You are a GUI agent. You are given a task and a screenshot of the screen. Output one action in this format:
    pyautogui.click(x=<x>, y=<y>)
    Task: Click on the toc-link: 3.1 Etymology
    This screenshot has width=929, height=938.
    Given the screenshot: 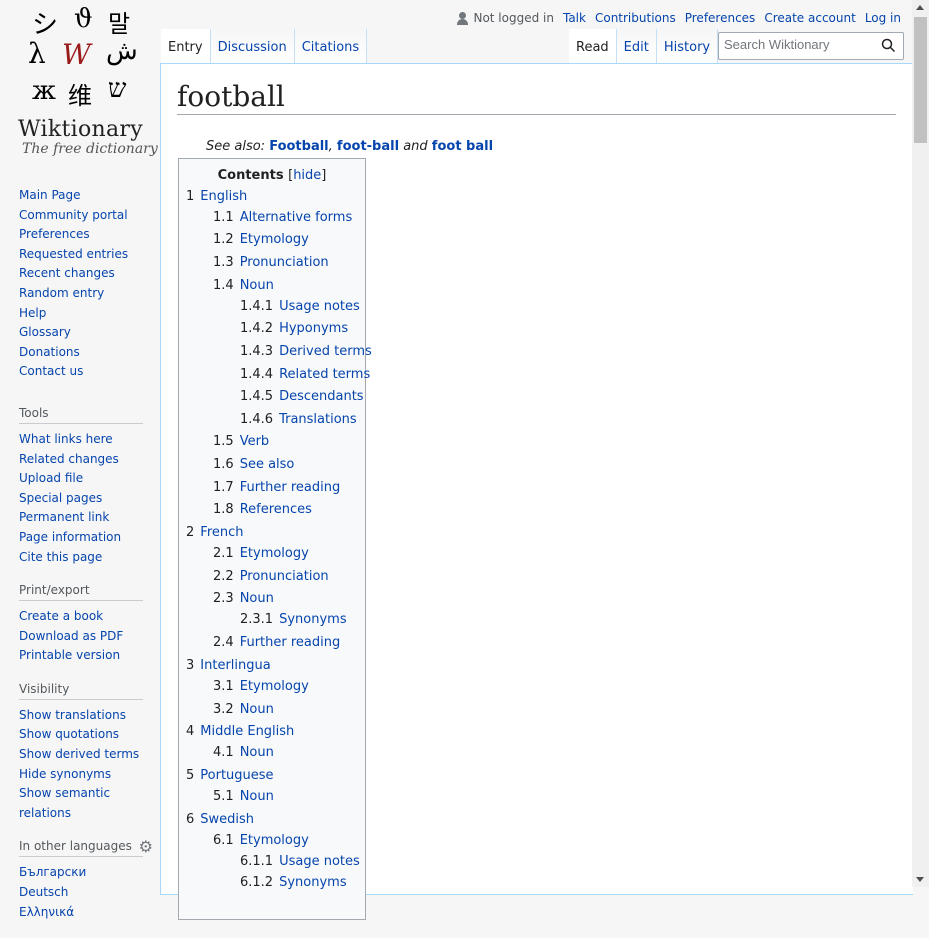 What is the action you would take?
    pyautogui.click(x=261, y=686)
    